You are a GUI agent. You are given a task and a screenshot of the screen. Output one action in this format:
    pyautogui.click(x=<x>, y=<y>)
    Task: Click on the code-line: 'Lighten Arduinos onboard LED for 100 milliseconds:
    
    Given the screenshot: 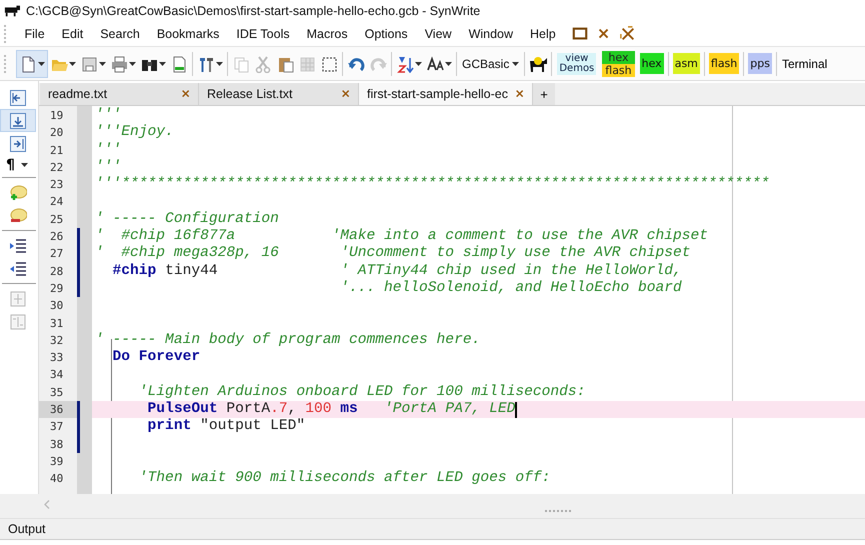 What is the action you would take?
    pyautogui.click(x=362, y=392)
    